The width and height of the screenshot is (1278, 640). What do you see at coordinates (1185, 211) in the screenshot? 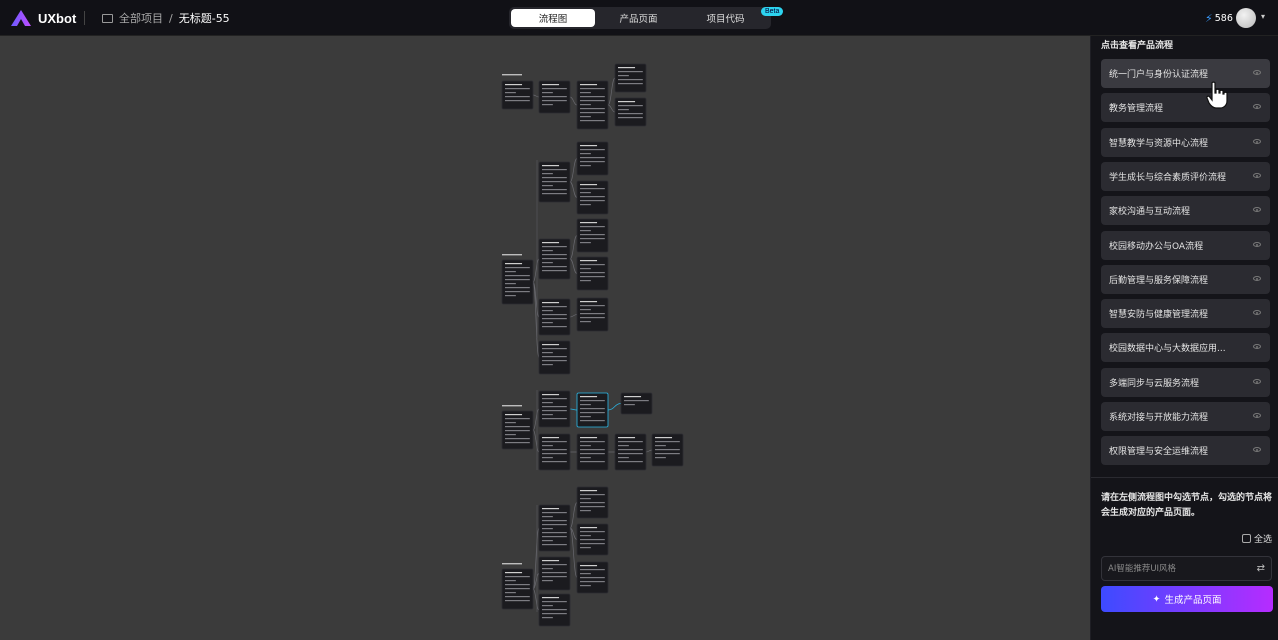
I see `flow-item: 家校沟通与互动流程` at bounding box center [1185, 211].